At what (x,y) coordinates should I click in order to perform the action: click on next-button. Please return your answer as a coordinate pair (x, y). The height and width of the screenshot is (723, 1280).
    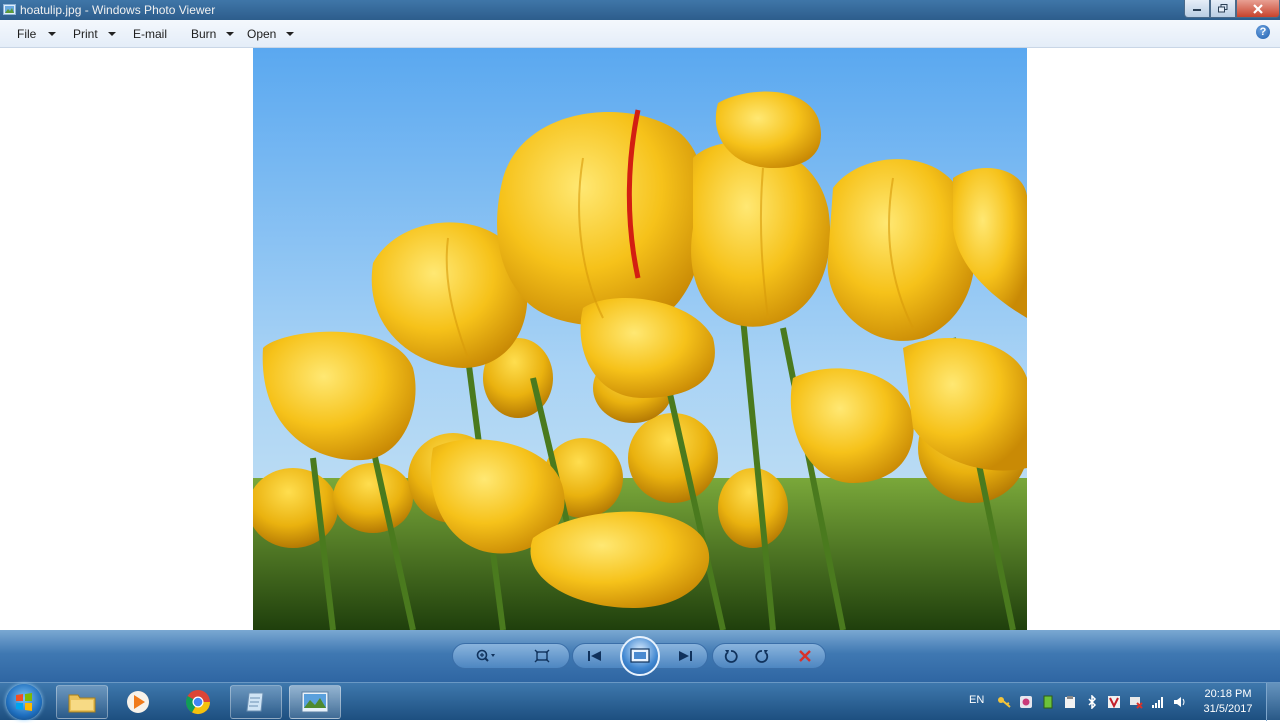
    Looking at the image, I should click on (685, 656).